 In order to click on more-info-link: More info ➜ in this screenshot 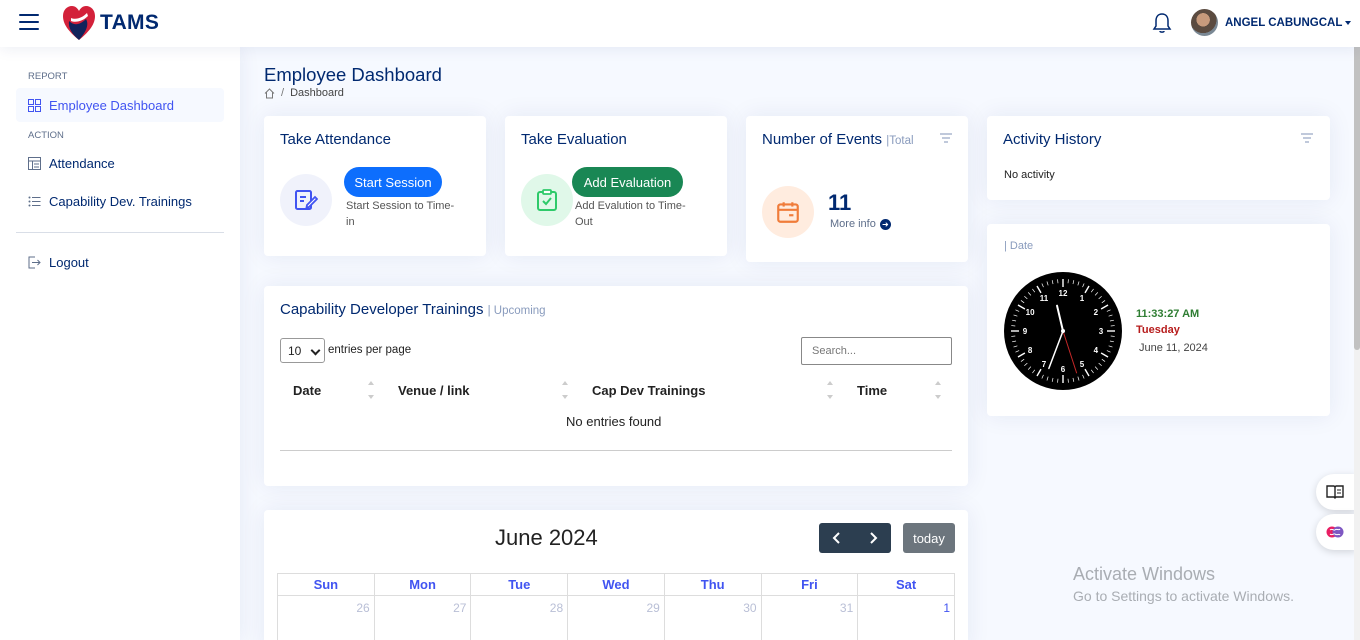, I will do `click(860, 224)`.